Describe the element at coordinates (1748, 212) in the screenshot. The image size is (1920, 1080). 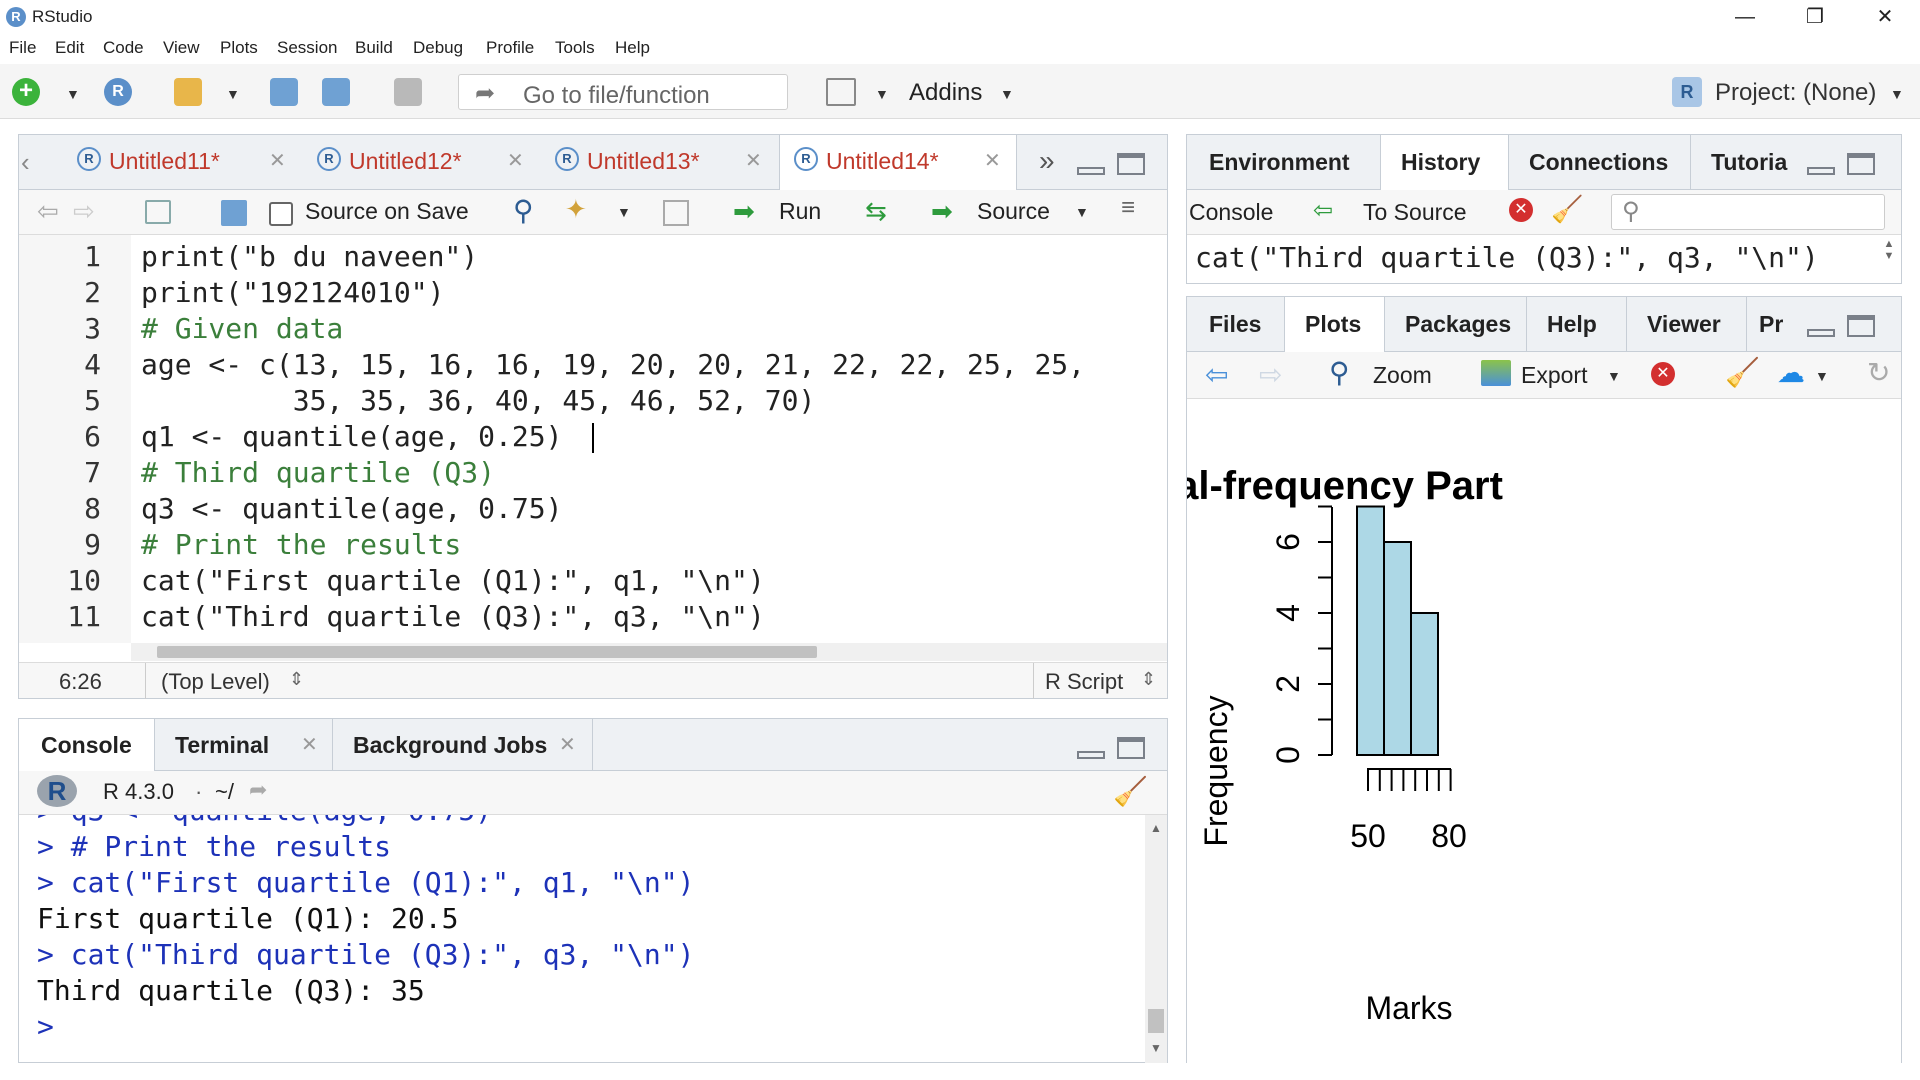
I see `history-search-input: ⚲` at that location.